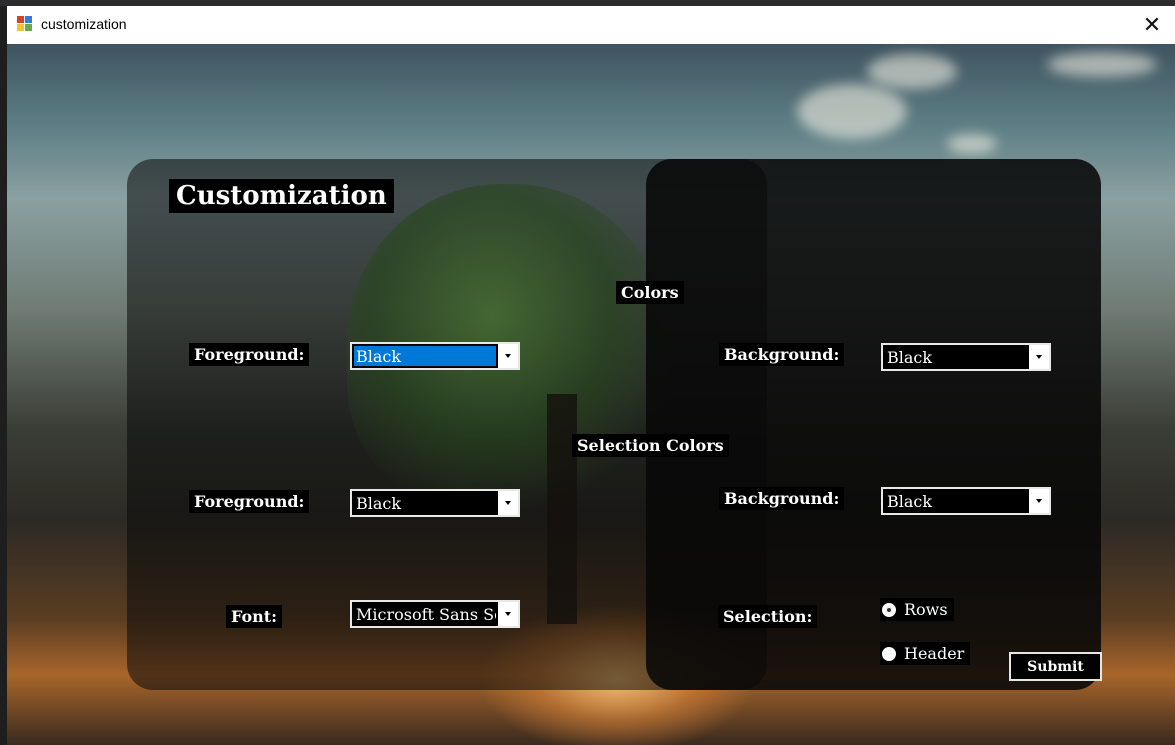 The width and height of the screenshot is (1175, 745). What do you see at coordinates (281, 196) in the screenshot?
I see `page-title: Customization` at bounding box center [281, 196].